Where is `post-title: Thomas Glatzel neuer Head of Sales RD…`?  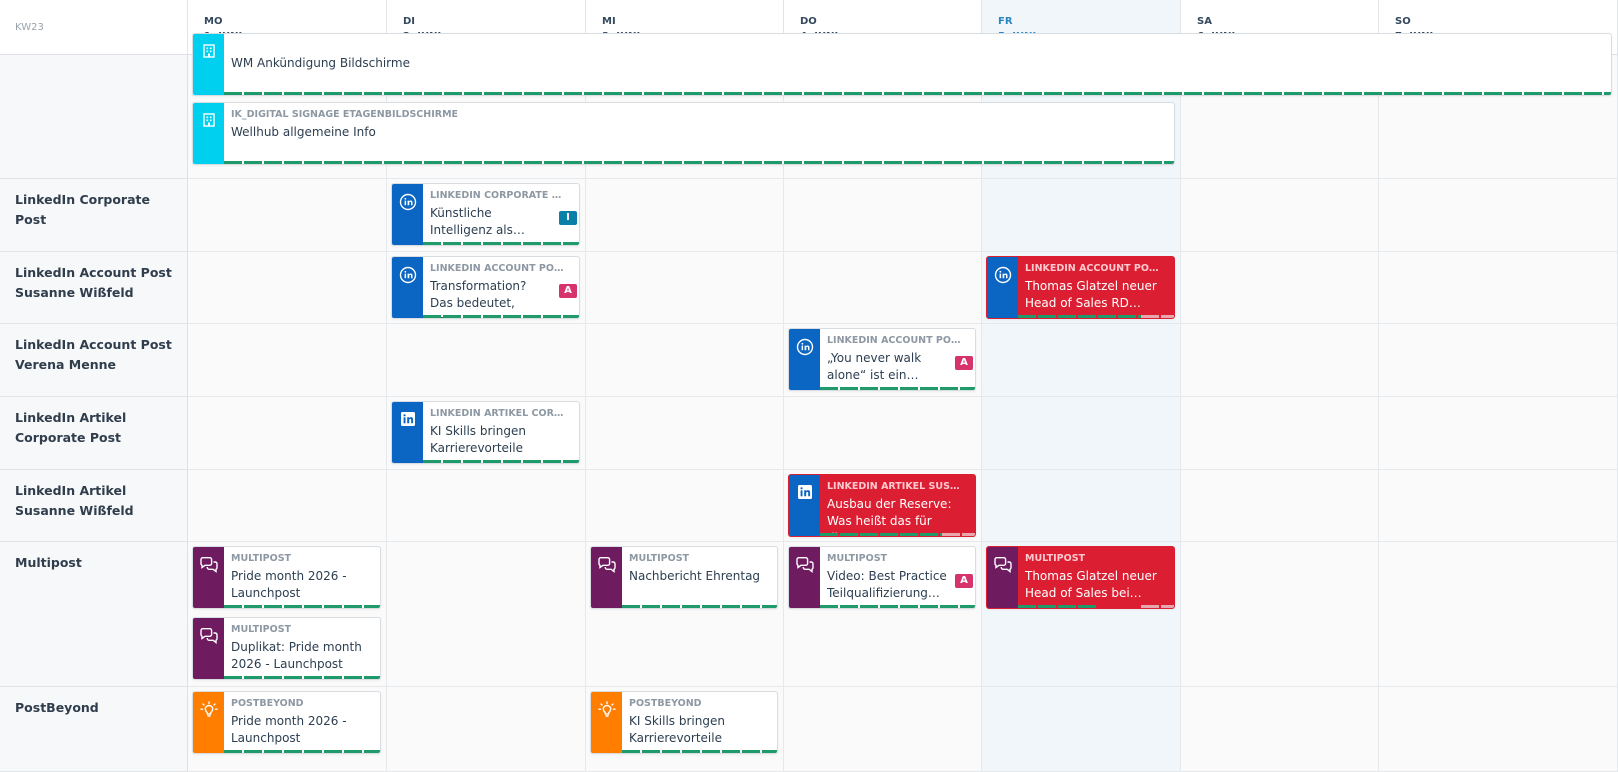 post-title: Thomas Glatzel neuer Head of Sales RD… is located at coordinates (1091, 294).